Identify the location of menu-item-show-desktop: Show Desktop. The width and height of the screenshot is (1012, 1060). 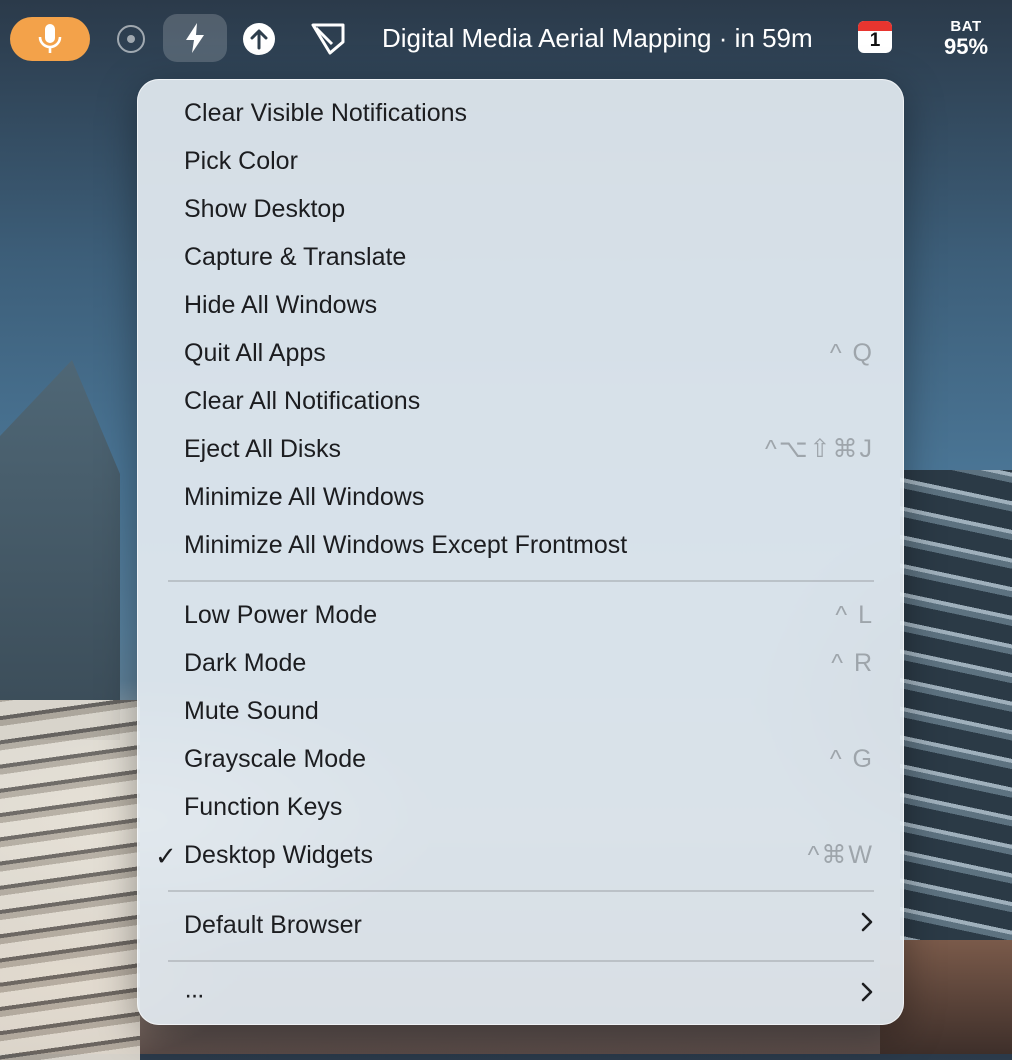
(520, 209).